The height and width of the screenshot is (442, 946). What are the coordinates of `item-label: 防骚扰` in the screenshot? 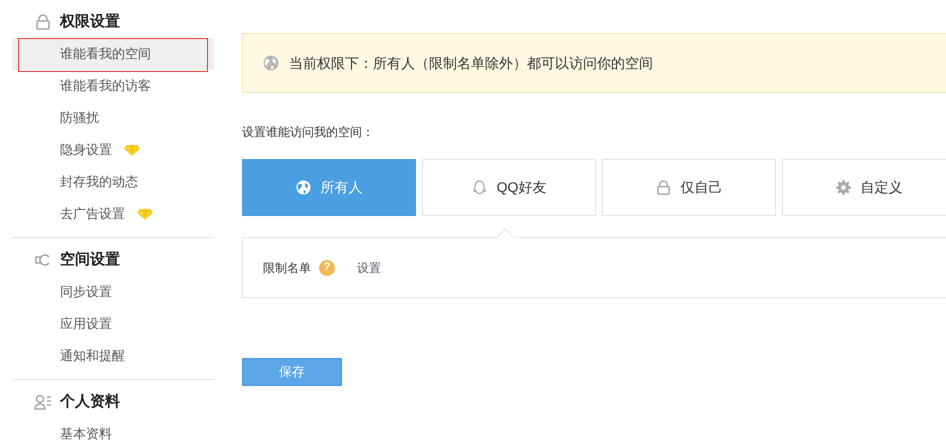 It's located at (79, 118).